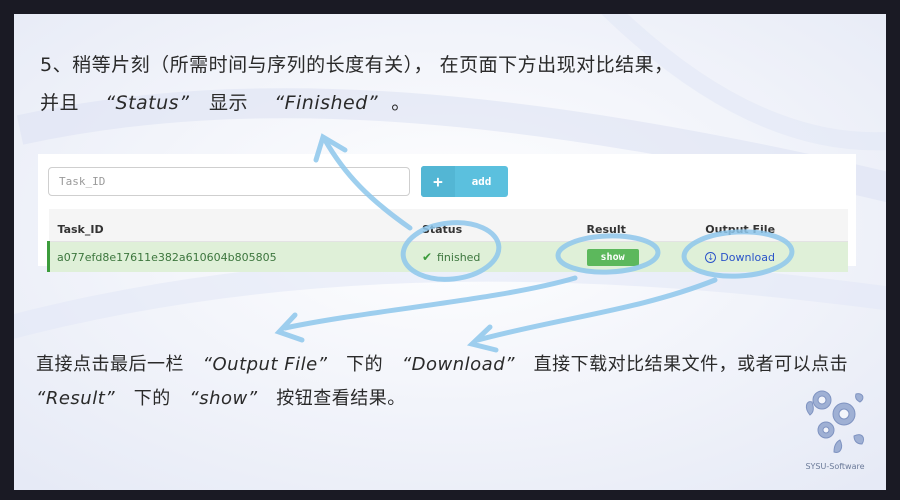 The image size is (900, 500). What do you see at coordinates (459, 257) in the screenshot?
I see `status-text: finished` at bounding box center [459, 257].